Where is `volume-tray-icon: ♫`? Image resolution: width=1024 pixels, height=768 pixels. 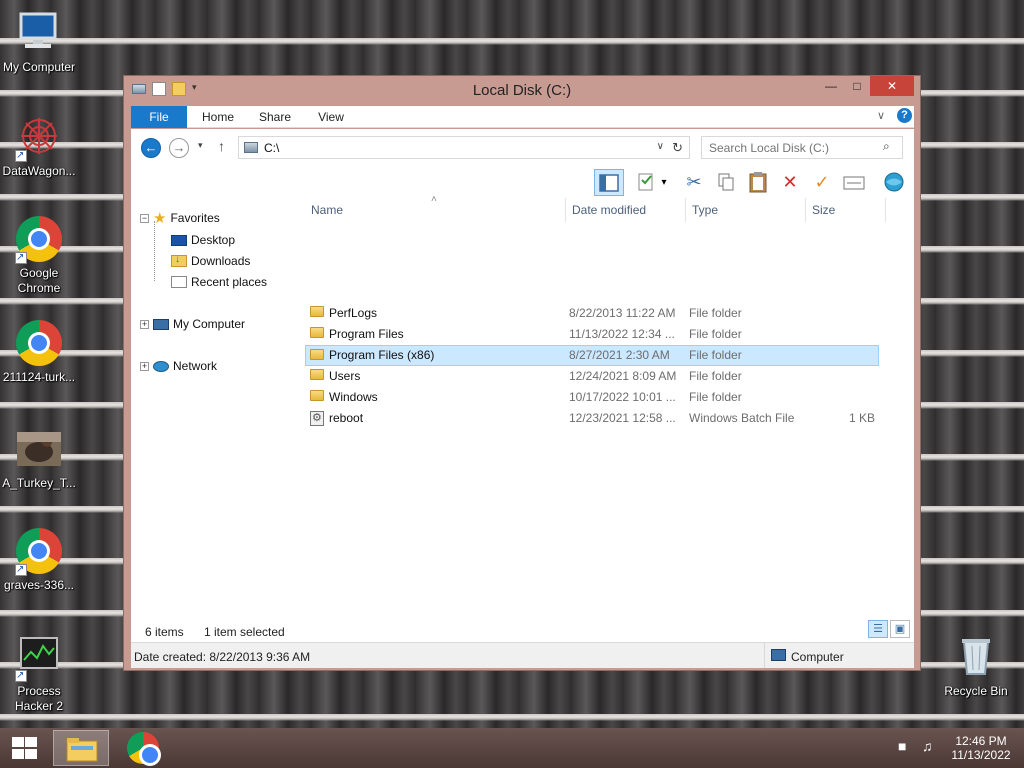 volume-tray-icon: ♫ is located at coordinates (927, 746).